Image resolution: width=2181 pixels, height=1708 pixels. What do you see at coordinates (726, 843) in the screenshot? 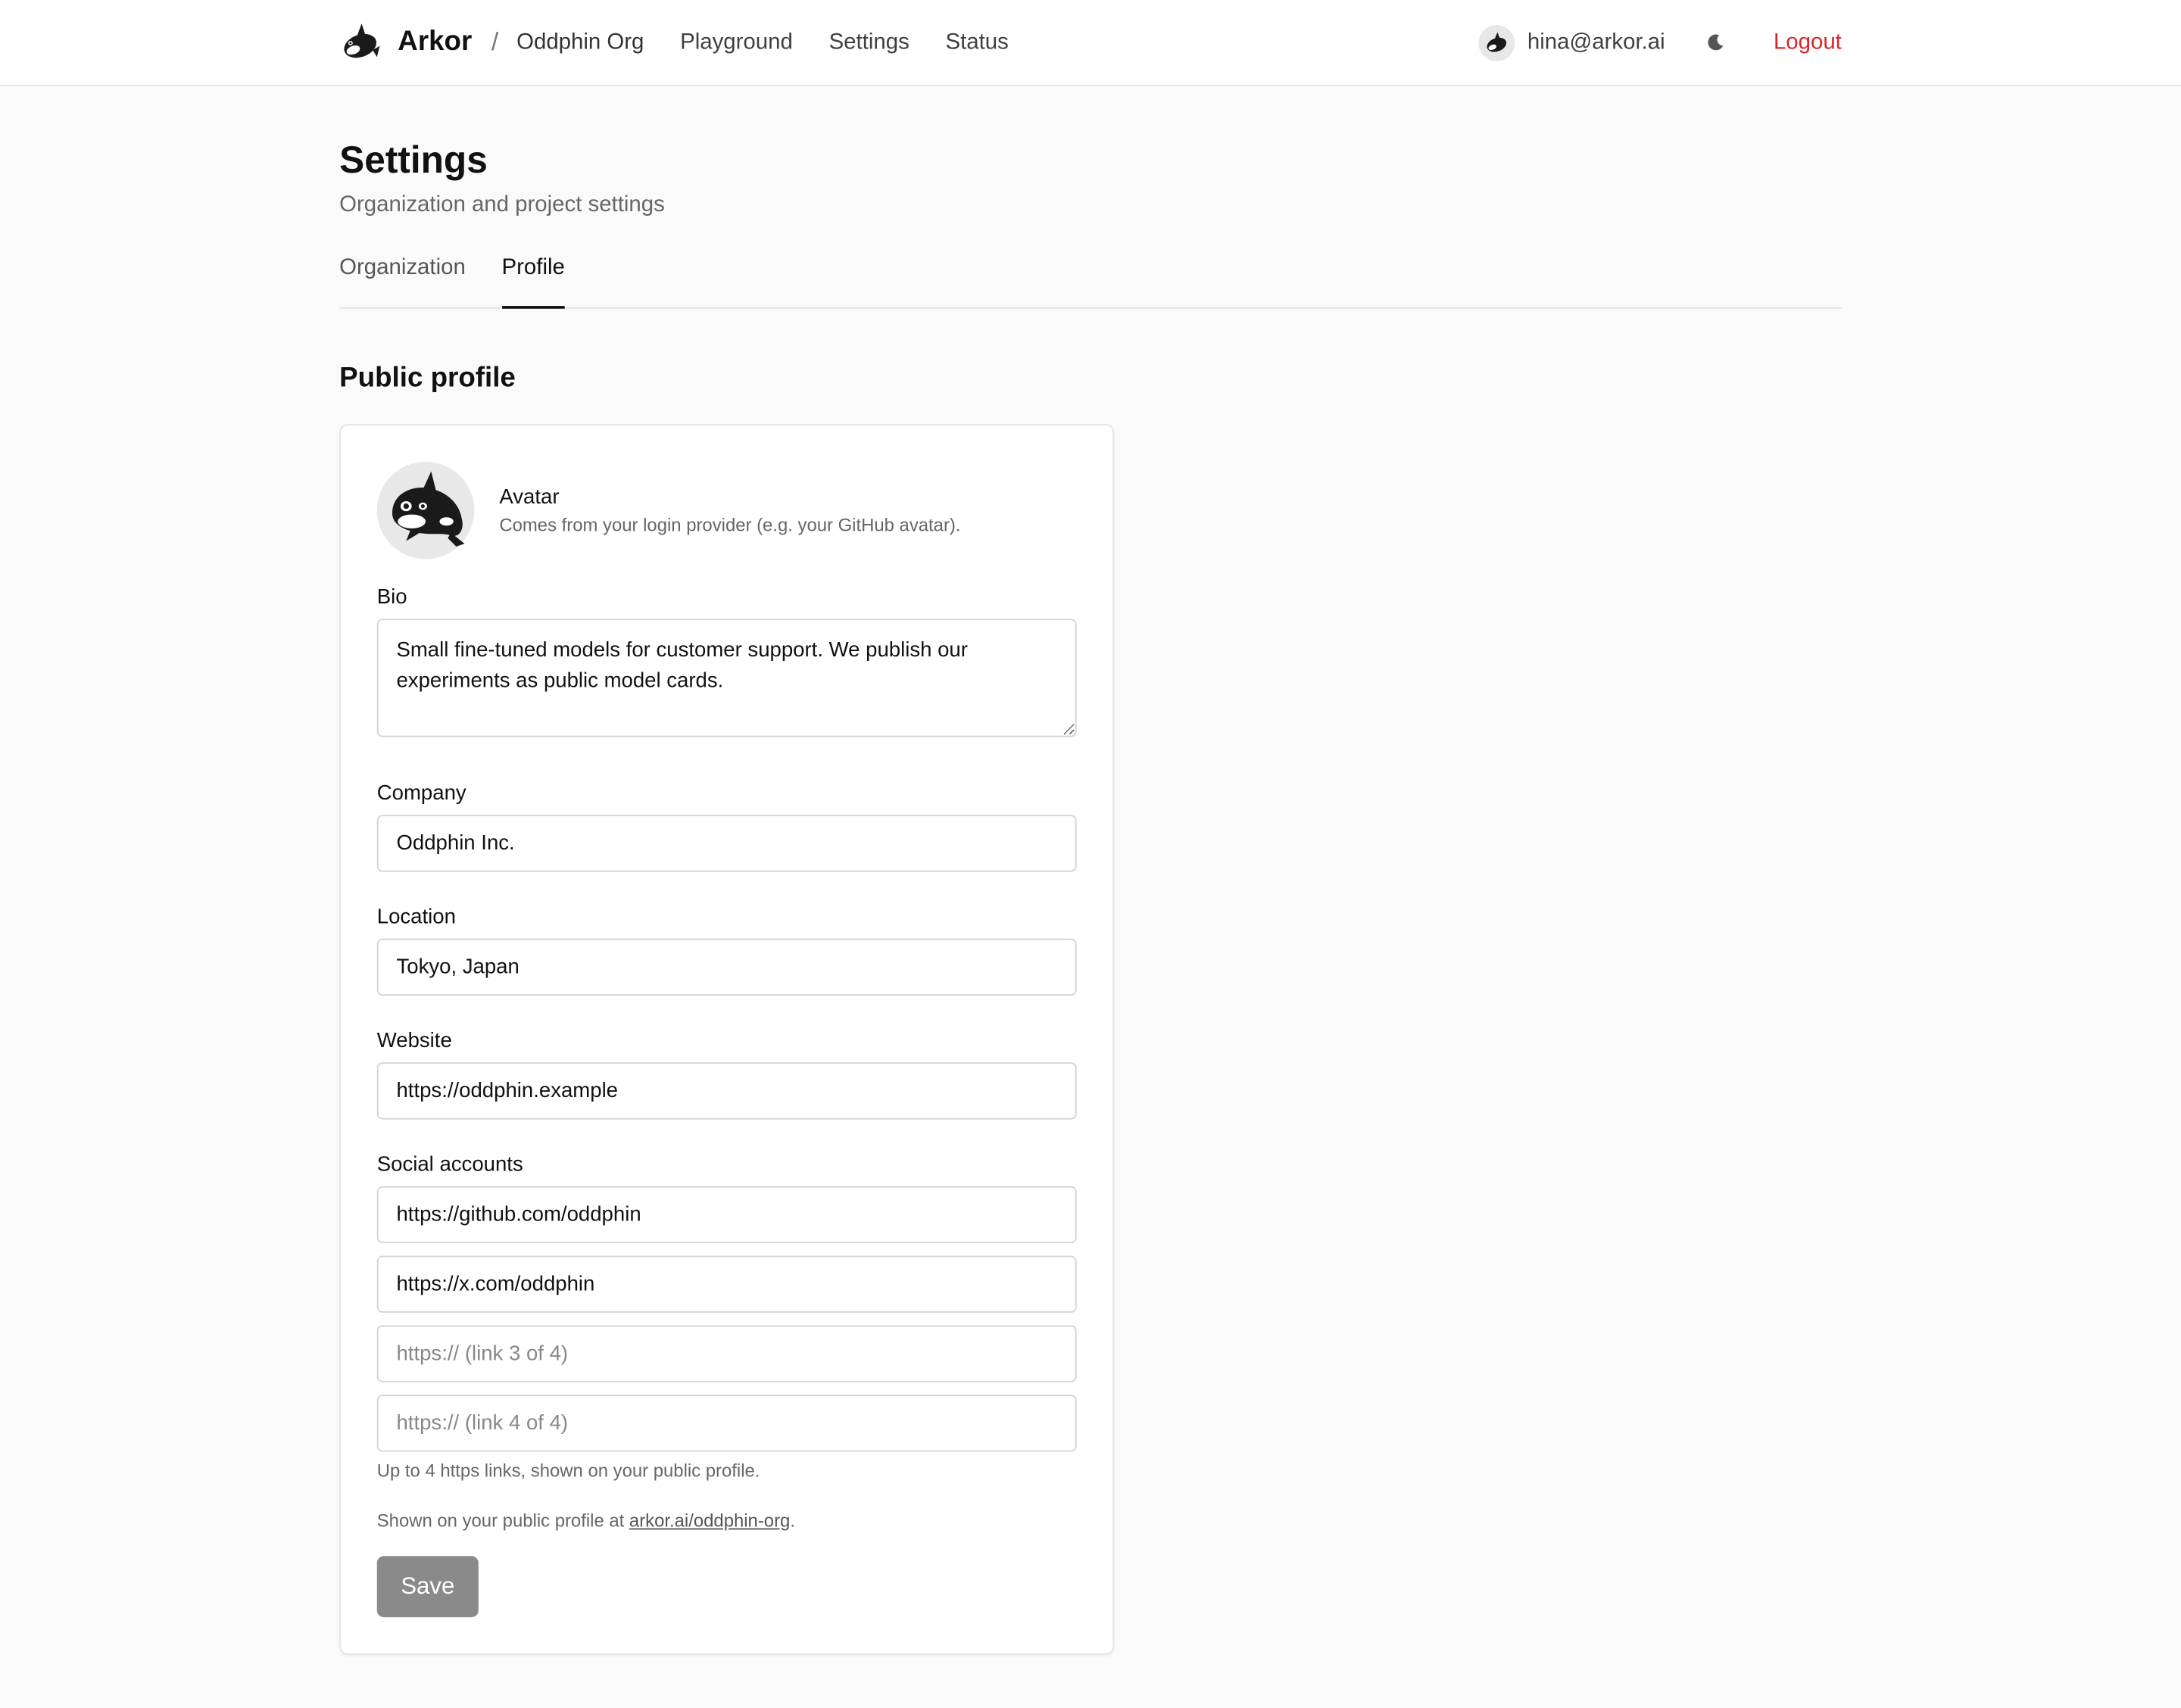
I see `company-input` at bounding box center [726, 843].